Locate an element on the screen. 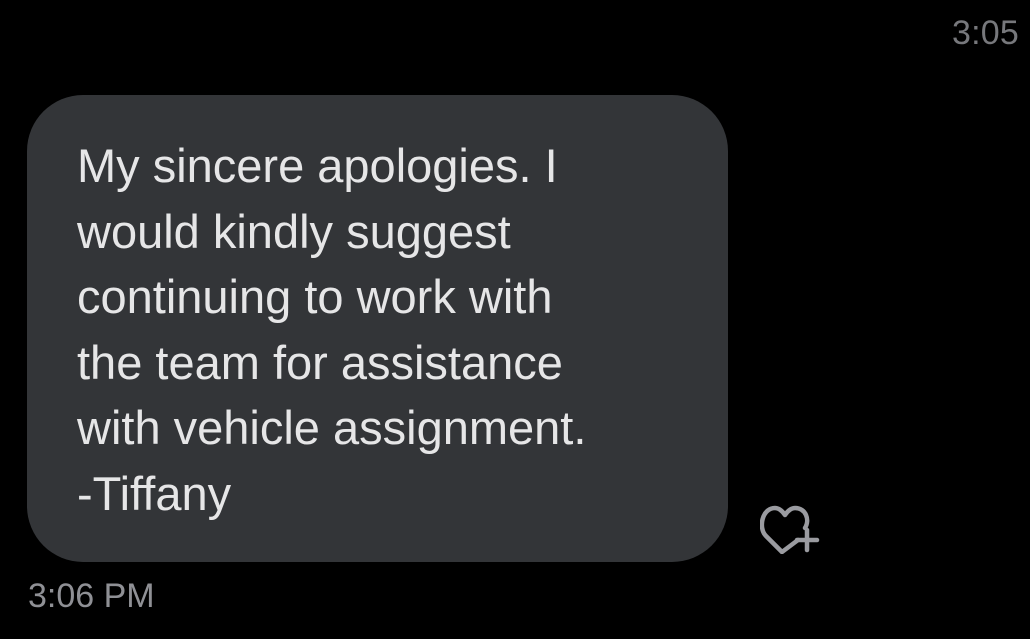  previous-message-timestamp: 3:05 is located at coordinates (985, 33).